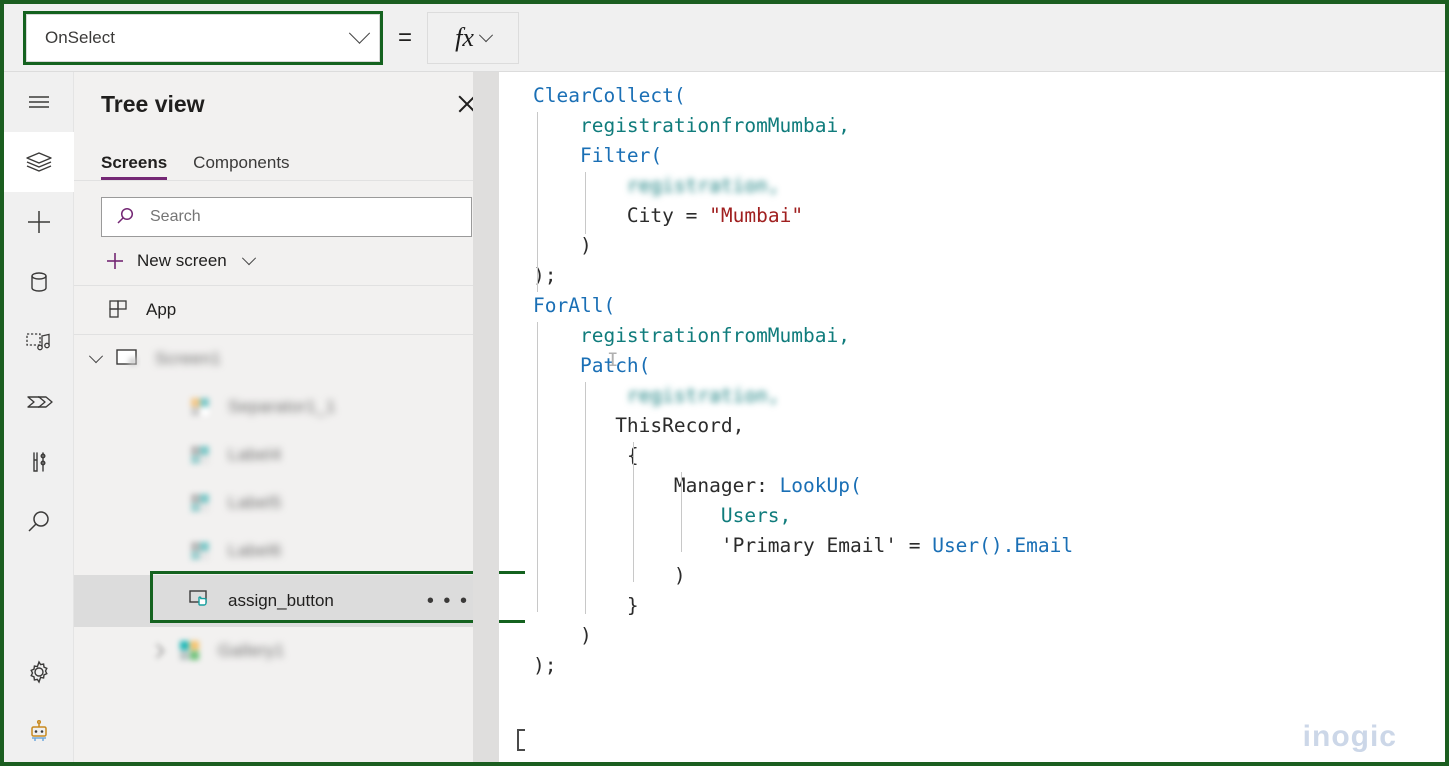 The height and width of the screenshot is (766, 1449). I want to click on tree-item-label4: Label4, so click(286, 455).